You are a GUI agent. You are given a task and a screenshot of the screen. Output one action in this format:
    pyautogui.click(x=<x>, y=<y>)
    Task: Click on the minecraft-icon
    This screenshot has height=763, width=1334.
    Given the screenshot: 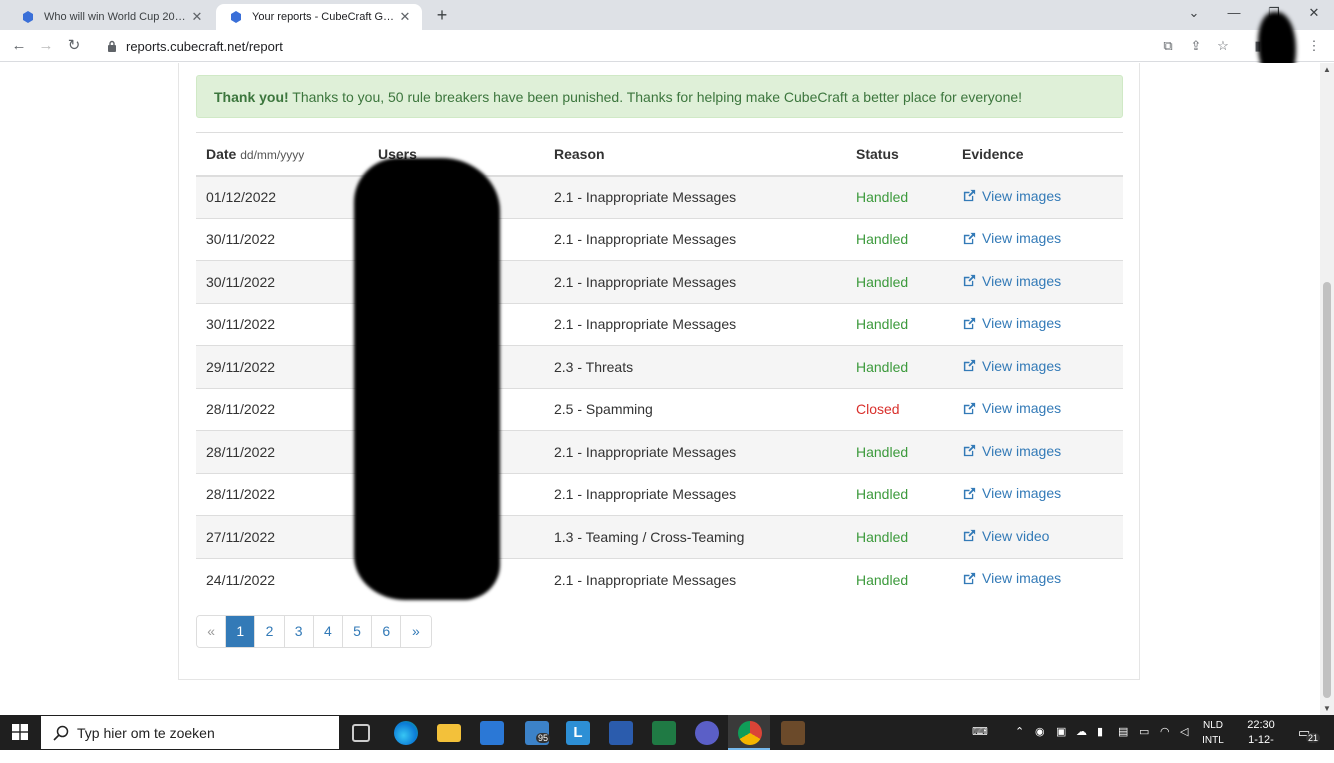 What is the action you would take?
    pyautogui.click(x=793, y=733)
    